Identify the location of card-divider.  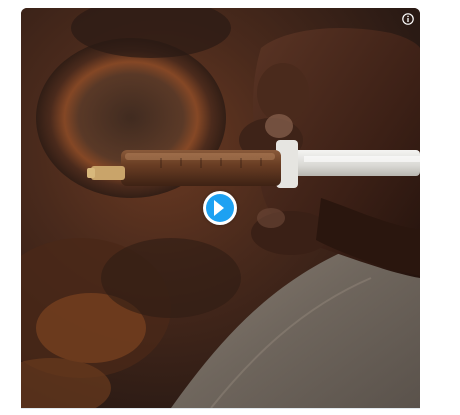
(220, 408).